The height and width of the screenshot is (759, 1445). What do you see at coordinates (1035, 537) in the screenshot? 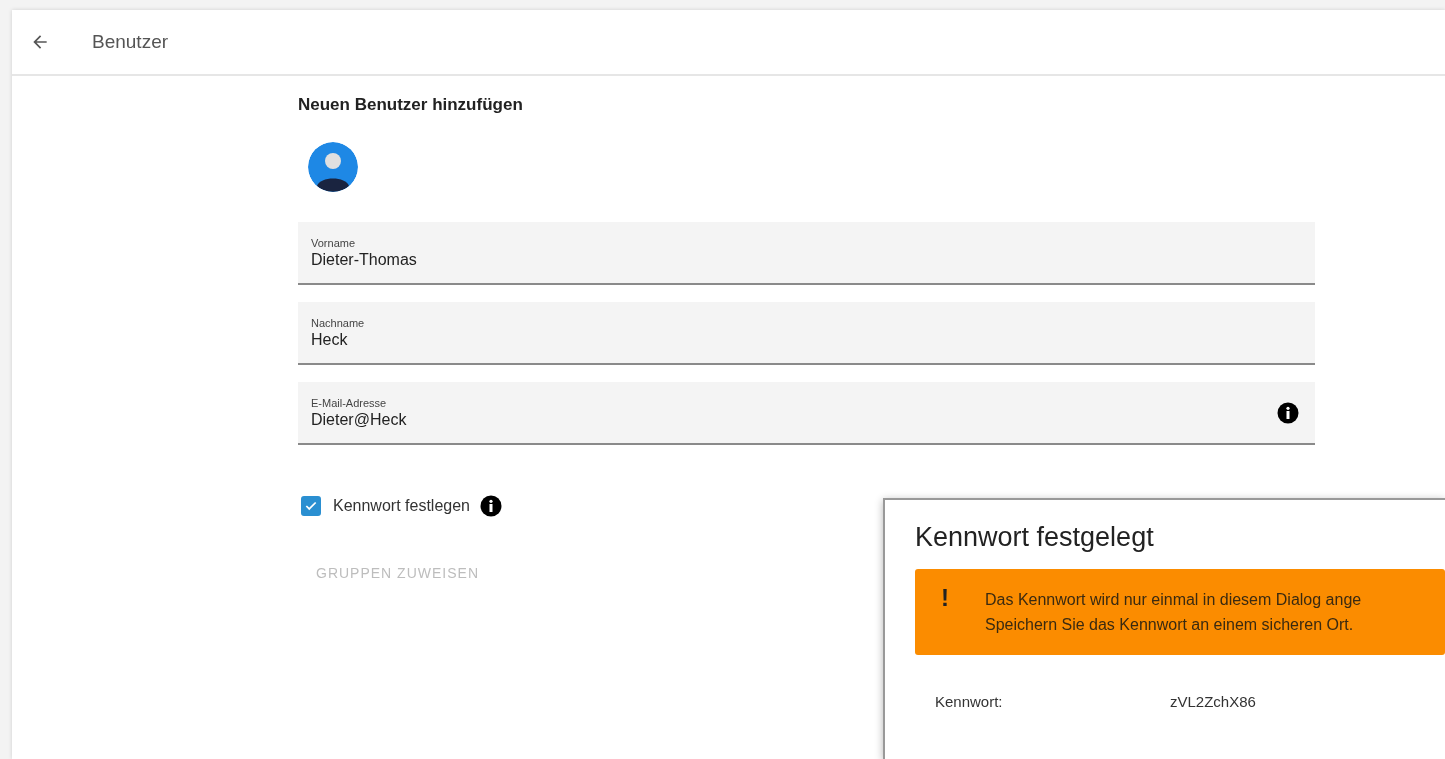
I see `dialog-title: Kennwort festgelegt` at bounding box center [1035, 537].